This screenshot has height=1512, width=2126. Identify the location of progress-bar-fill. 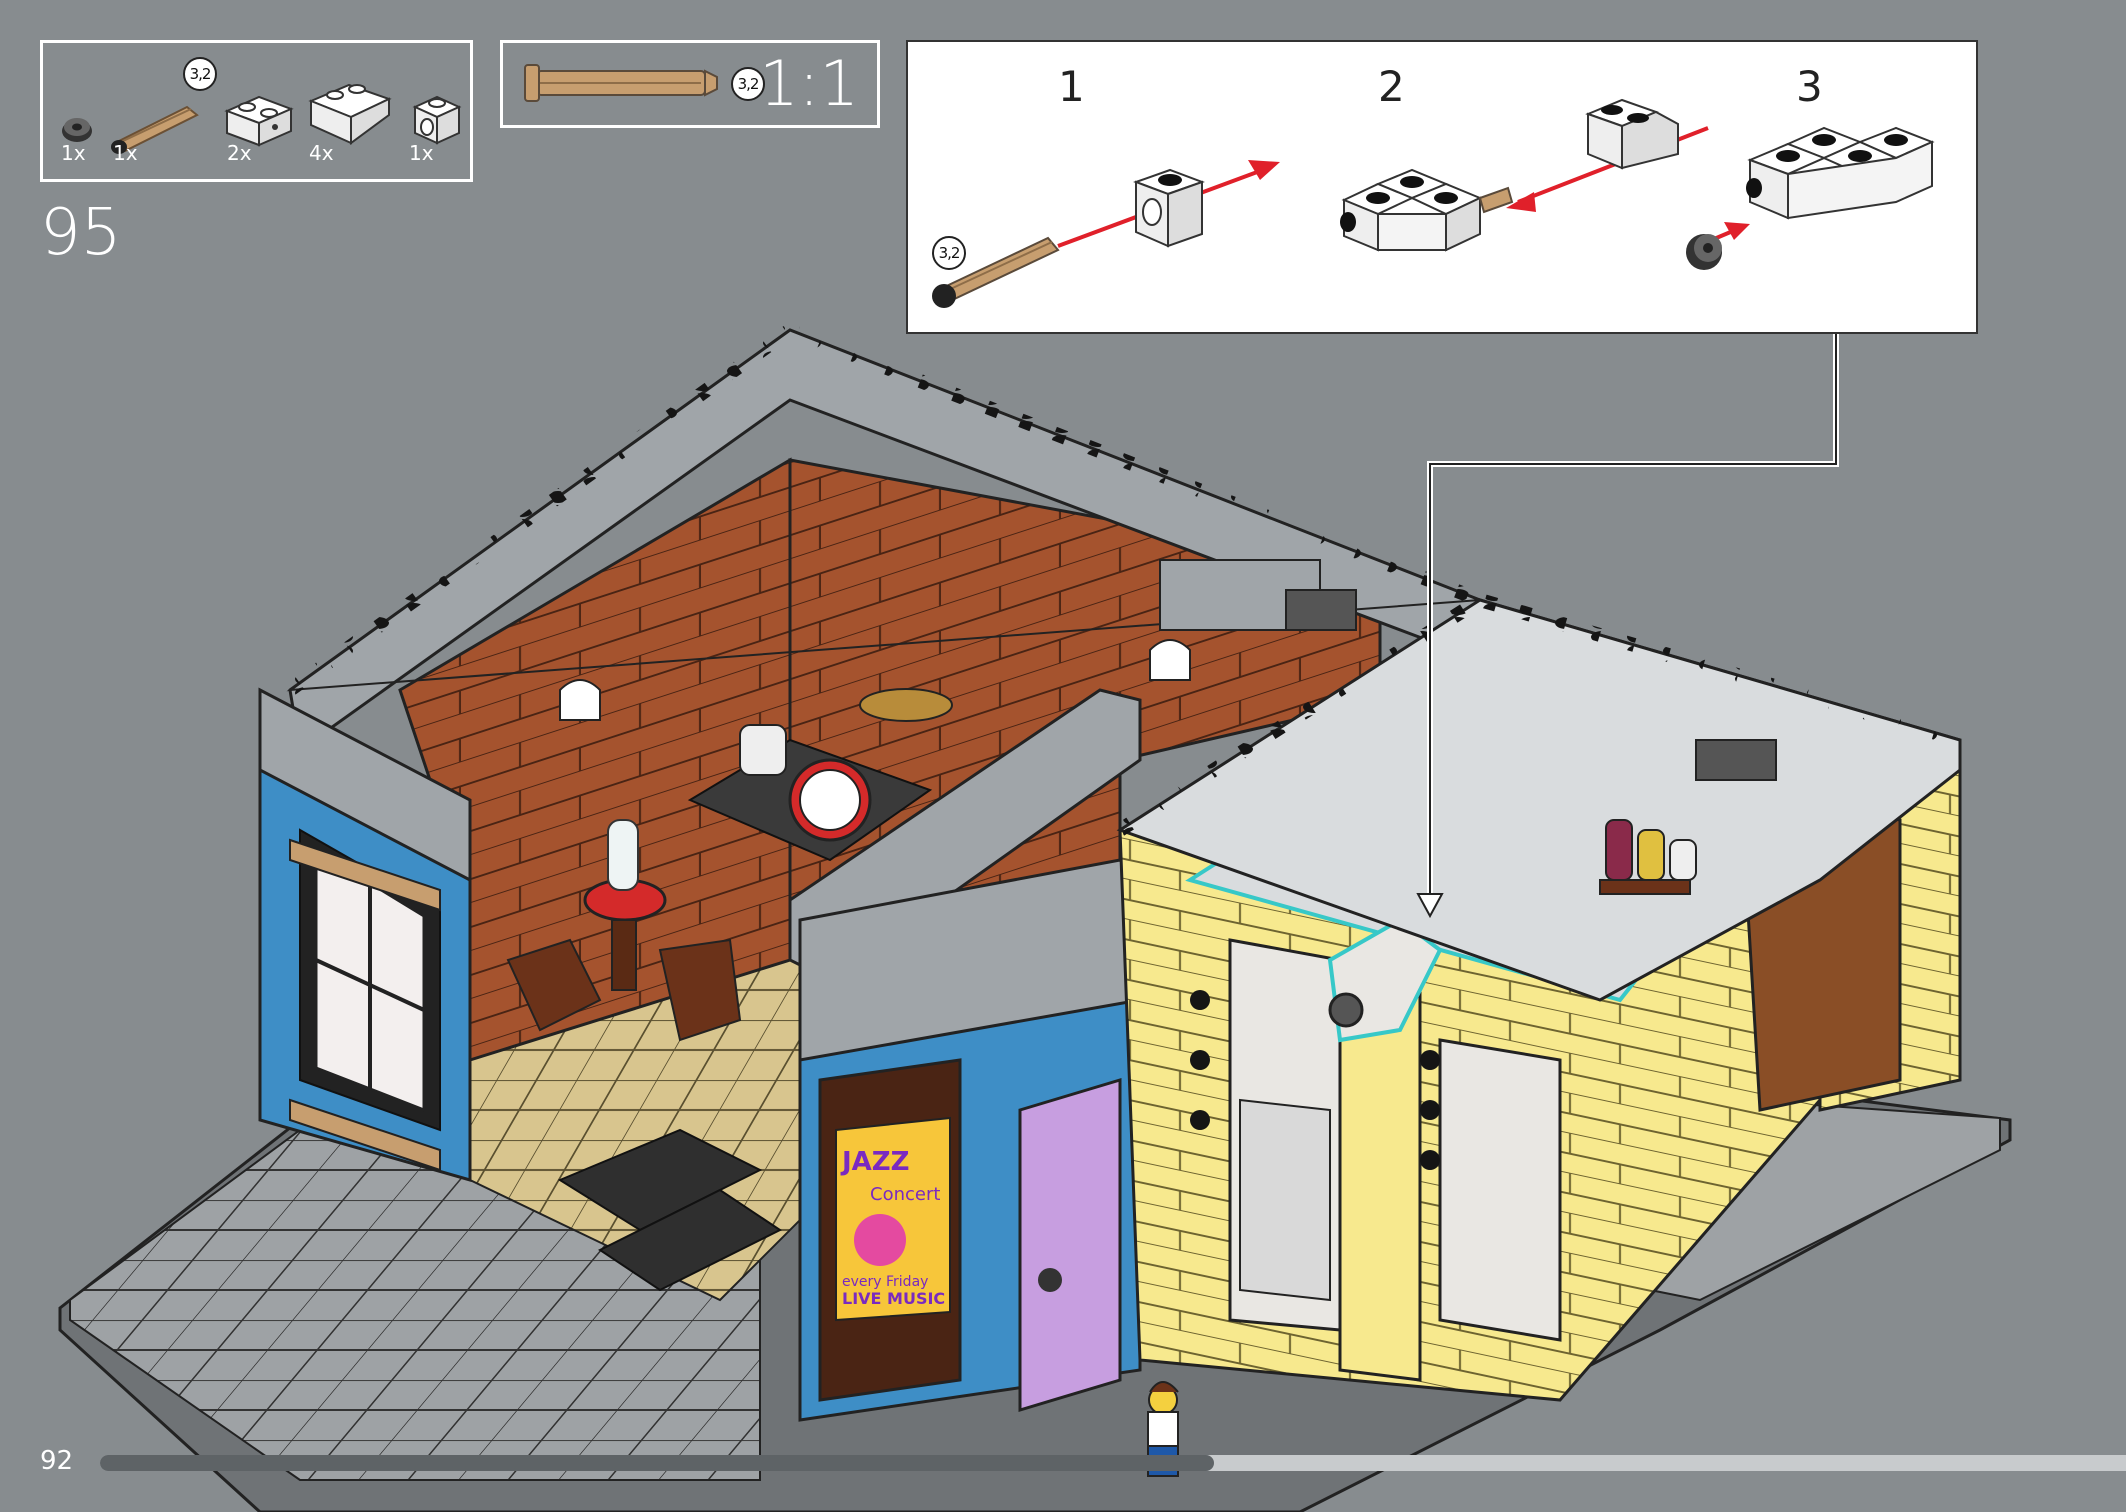
(657, 1463).